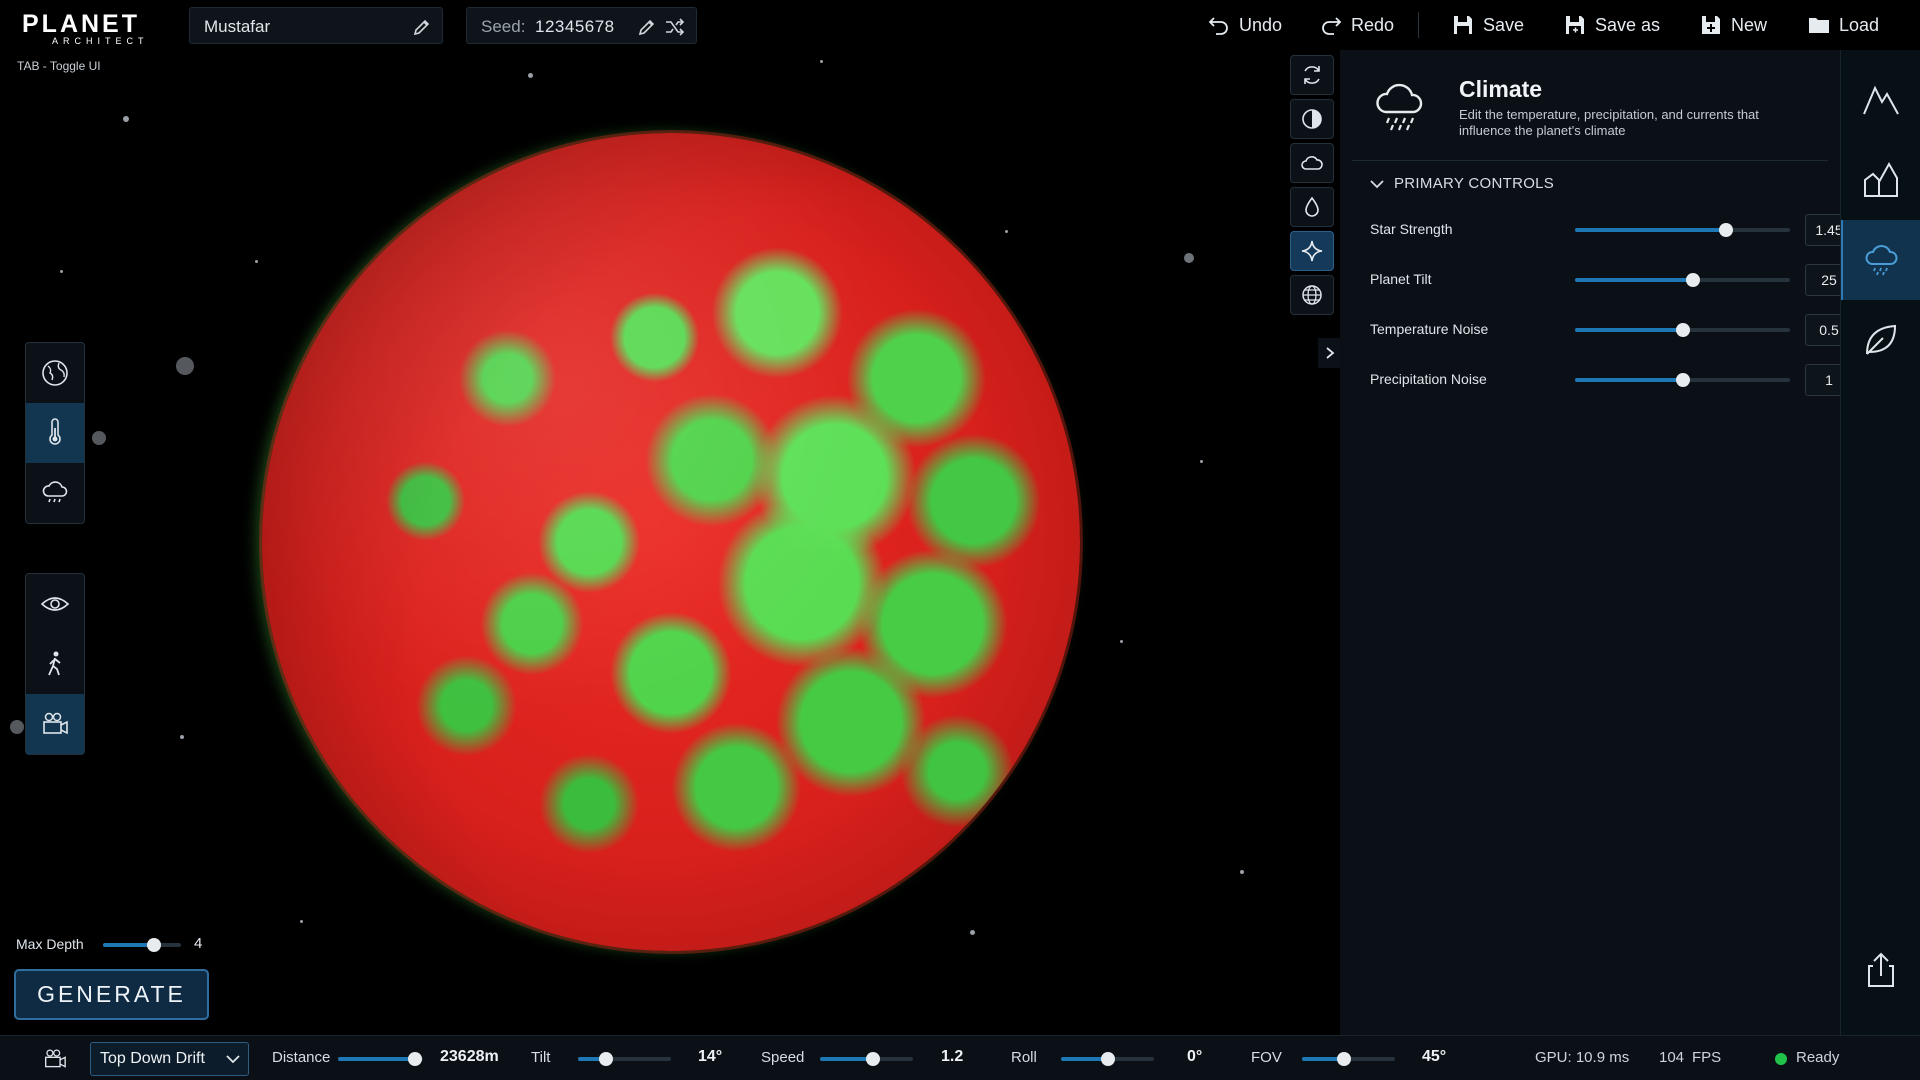 The image size is (1920, 1080). Describe the element at coordinates (783, 1057) in the screenshot. I see `speed-label: Speed` at that location.